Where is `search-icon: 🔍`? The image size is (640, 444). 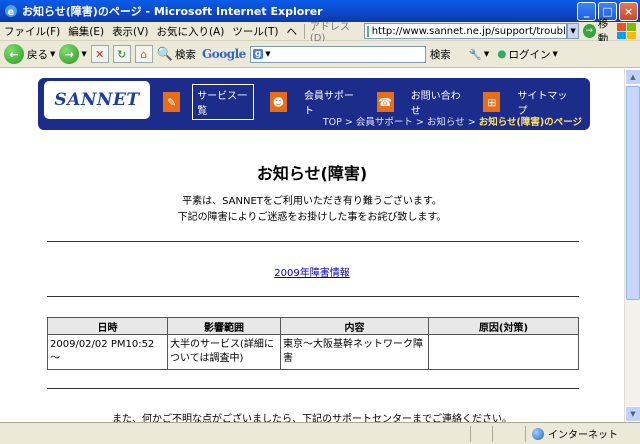 search-icon: 🔍 is located at coordinates (164, 54).